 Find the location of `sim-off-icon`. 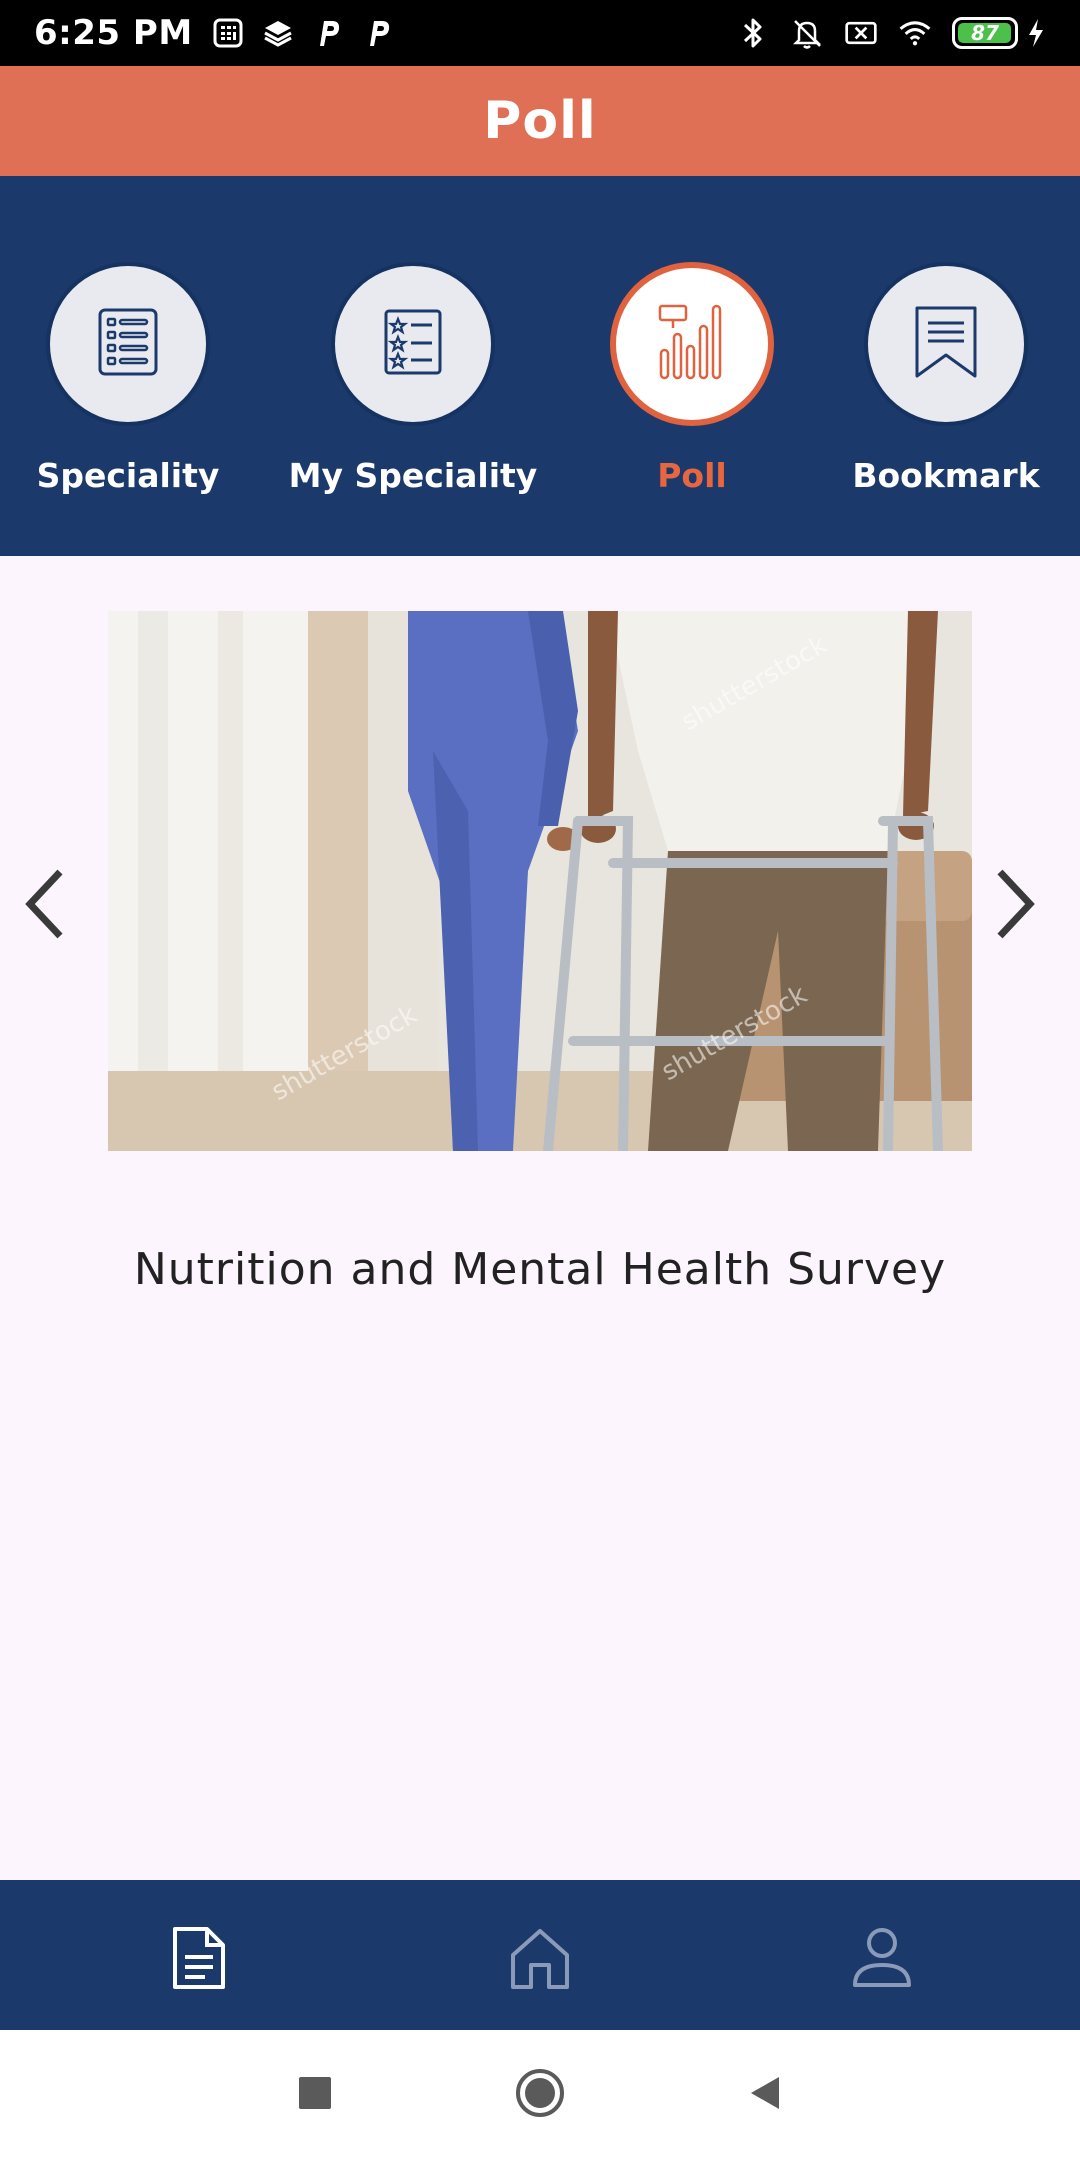

sim-off-icon is located at coordinates (861, 33).